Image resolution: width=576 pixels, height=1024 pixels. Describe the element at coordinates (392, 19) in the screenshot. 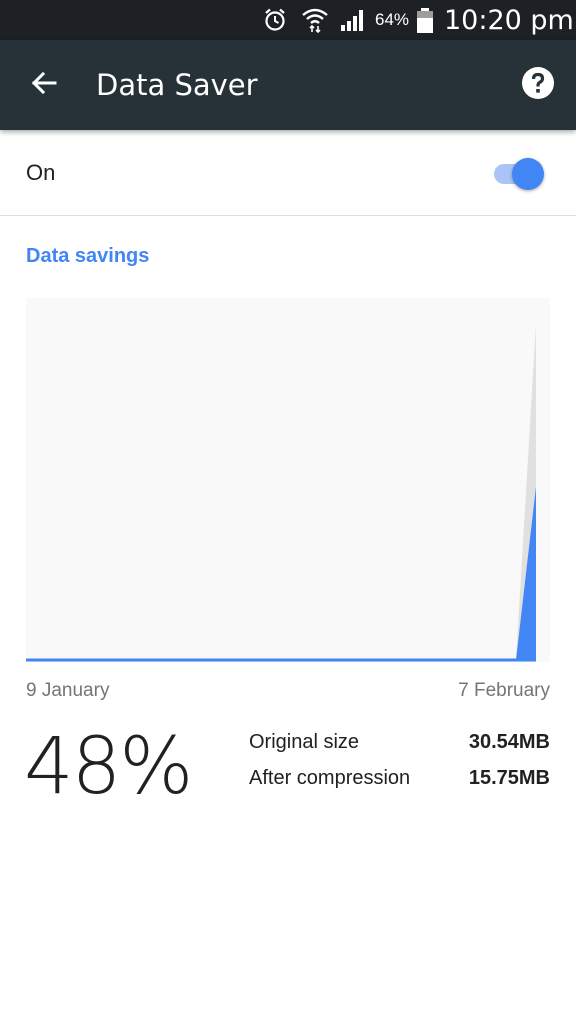

I see `battery-percent: 64%` at that location.